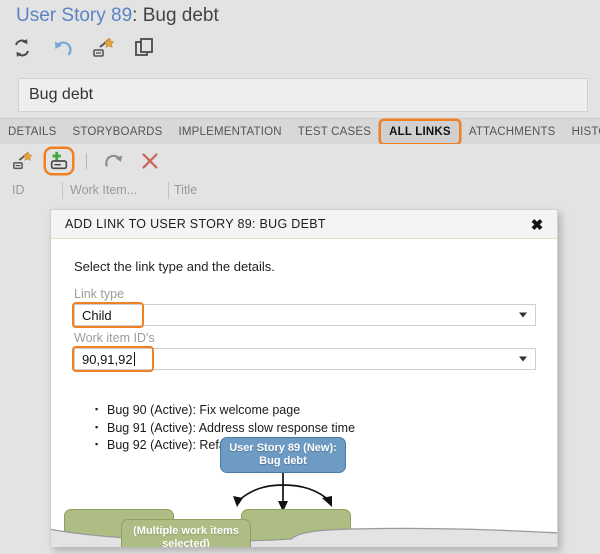  I want to click on work-item-title-suffix: : Bug debt, so click(175, 15).